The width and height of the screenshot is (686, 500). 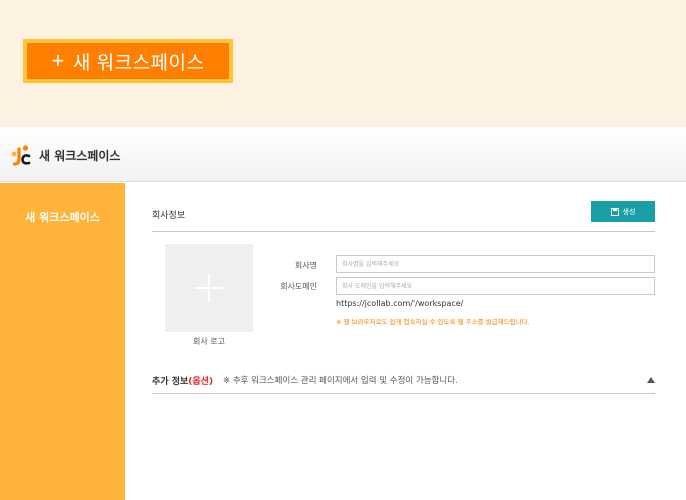 I want to click on save-icon, so click(x=614, y=211).